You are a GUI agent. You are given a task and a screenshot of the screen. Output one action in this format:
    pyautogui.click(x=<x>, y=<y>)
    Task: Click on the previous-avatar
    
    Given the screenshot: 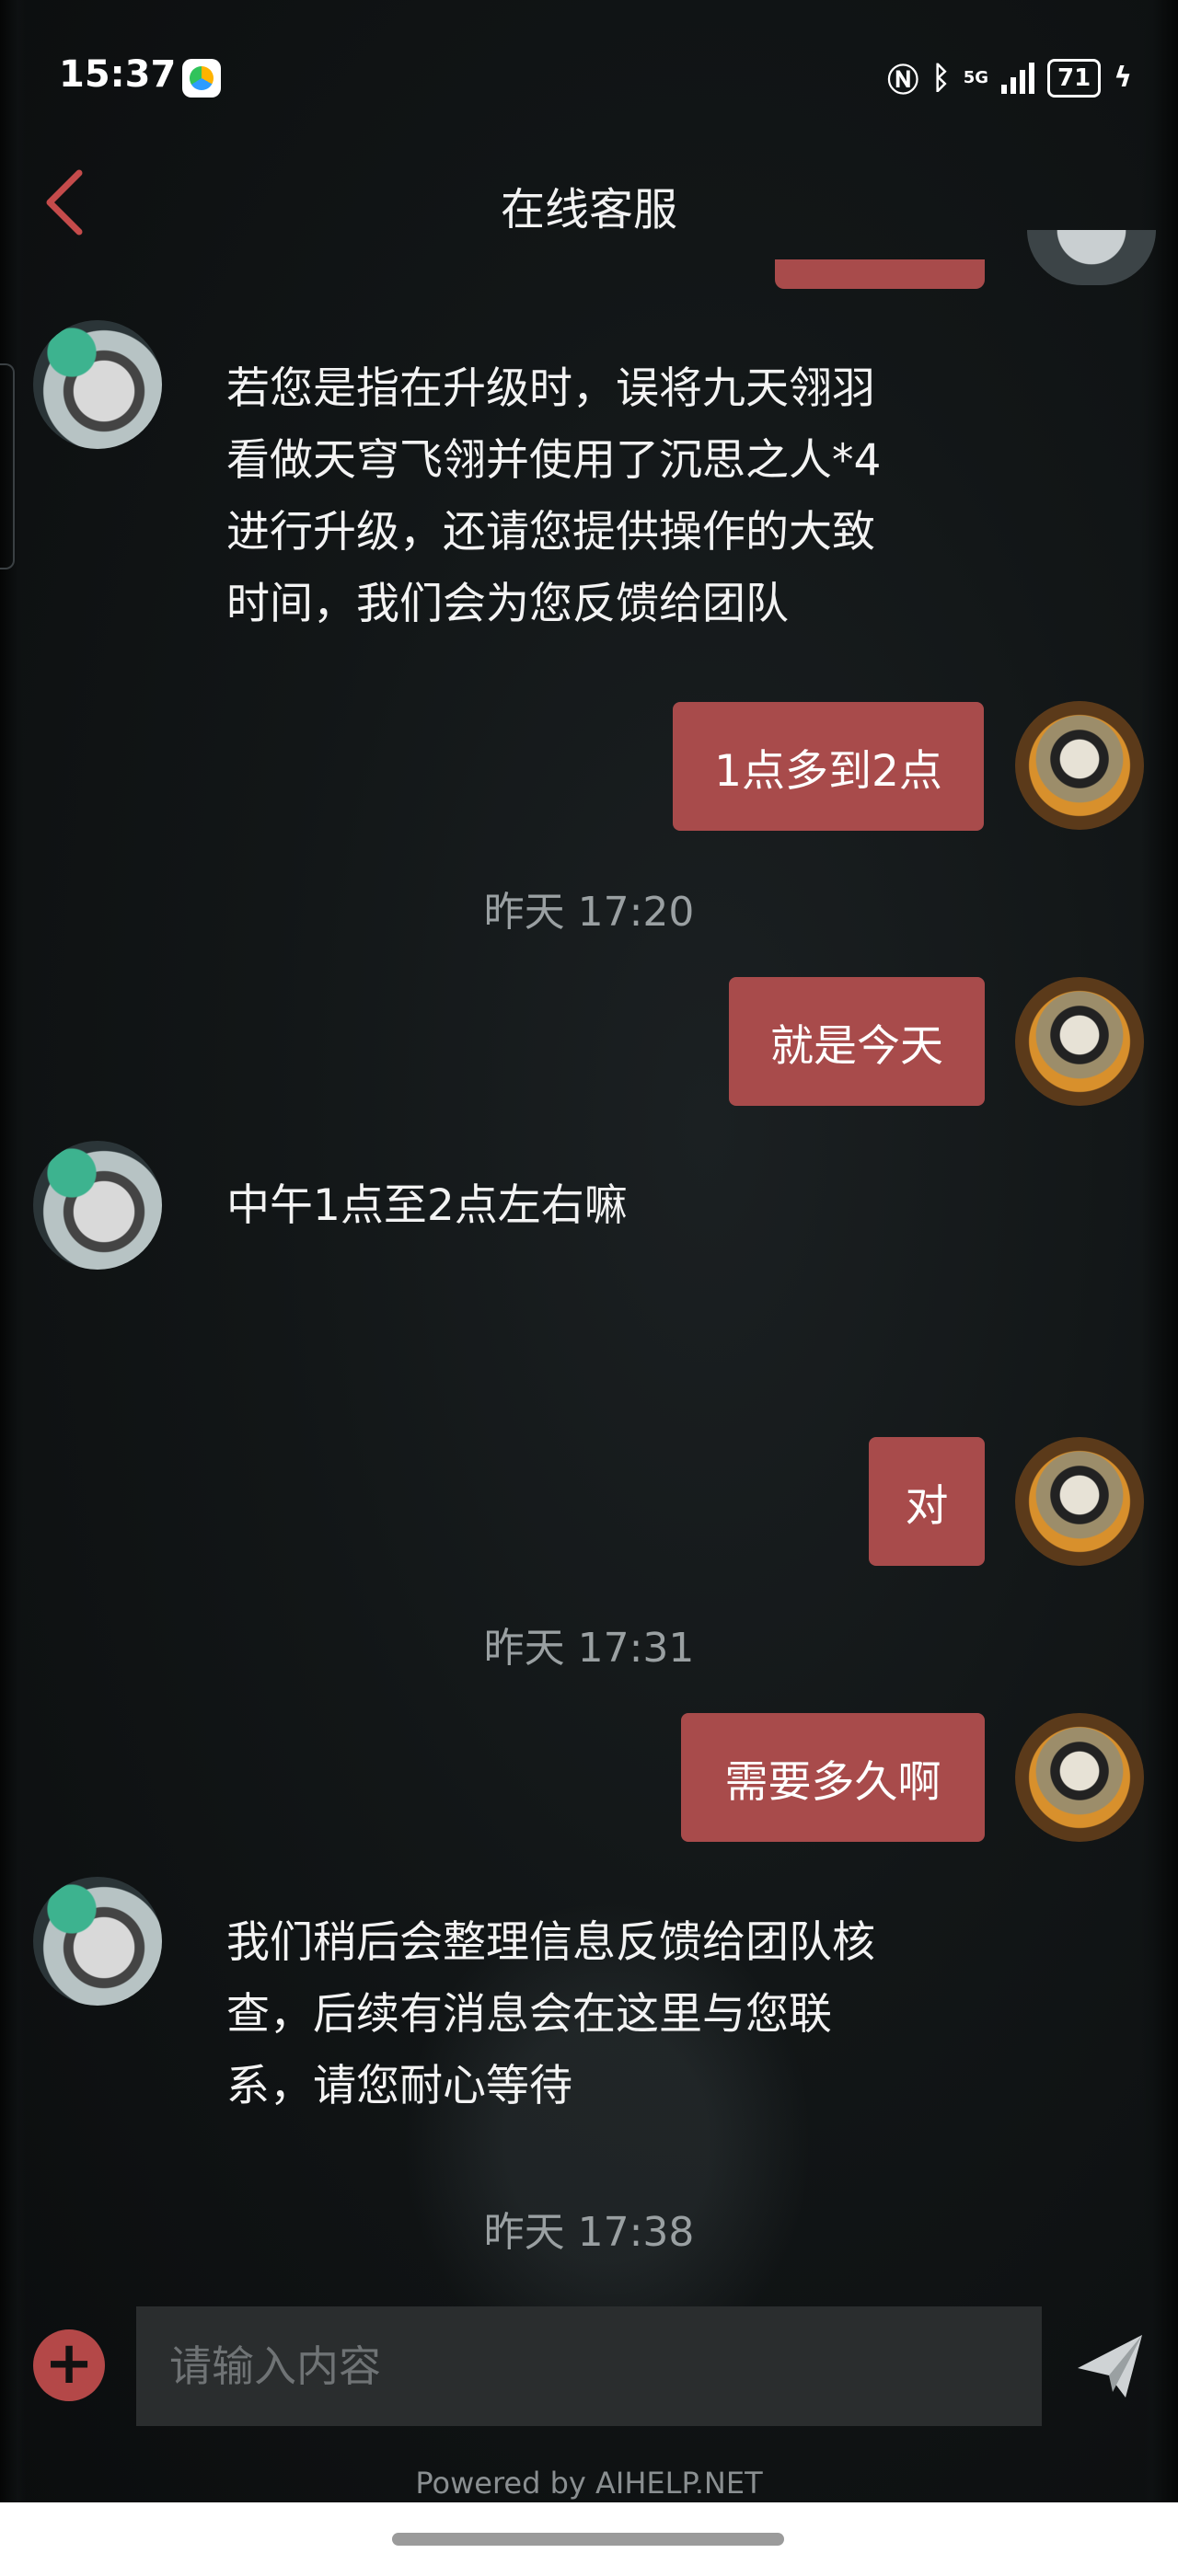 What is the action you would take?
    pyautogui.click(x=1091, y=257)
    